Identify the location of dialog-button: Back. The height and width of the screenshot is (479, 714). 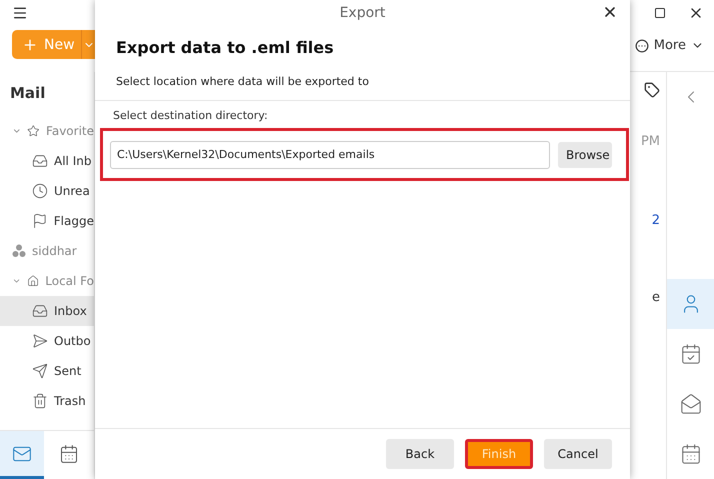
(420, 454).